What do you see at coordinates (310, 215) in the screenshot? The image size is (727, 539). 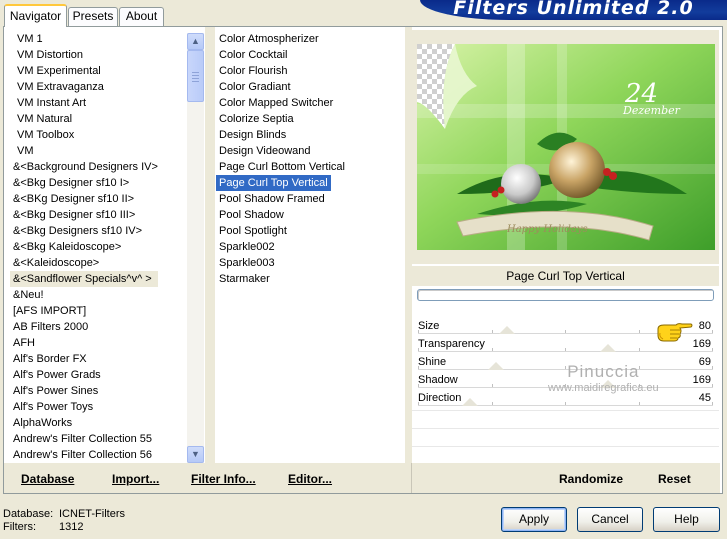 I see `filter-item: Pool Shadow` at bounding box center [310, 215].